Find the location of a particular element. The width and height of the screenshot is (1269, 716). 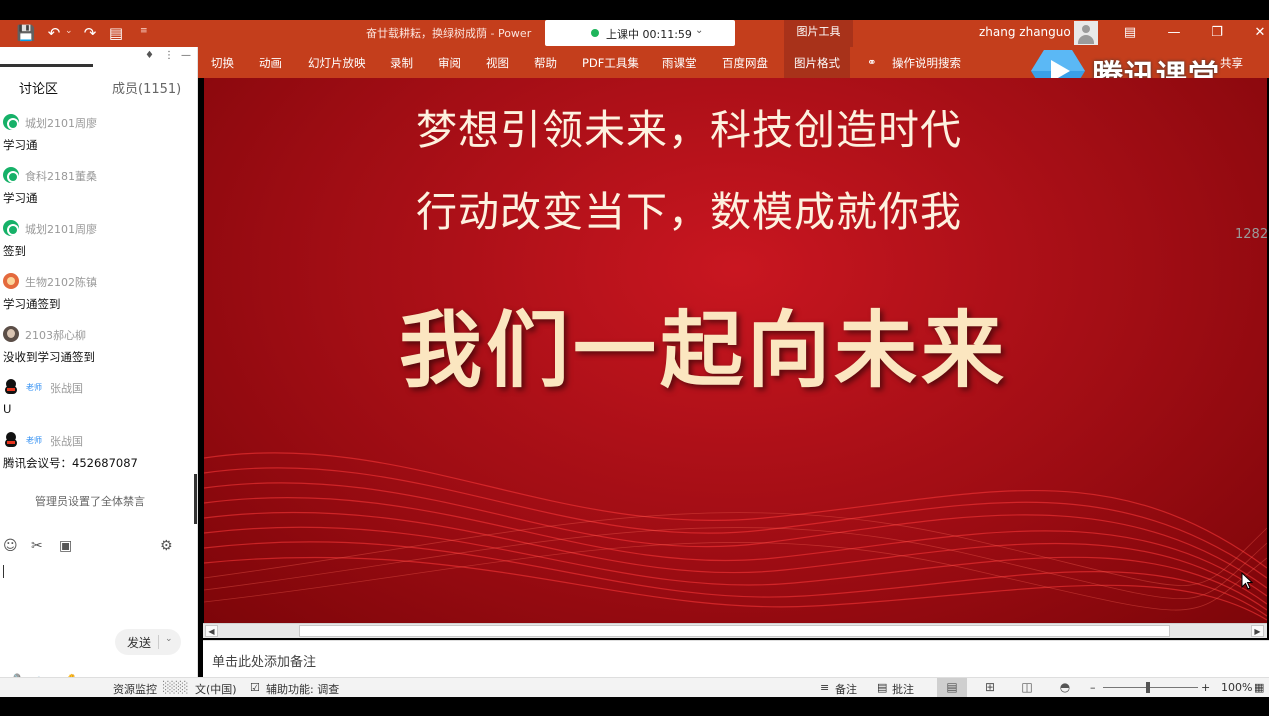

zoom-slider-thumb is located at coordinates (1147, 687).